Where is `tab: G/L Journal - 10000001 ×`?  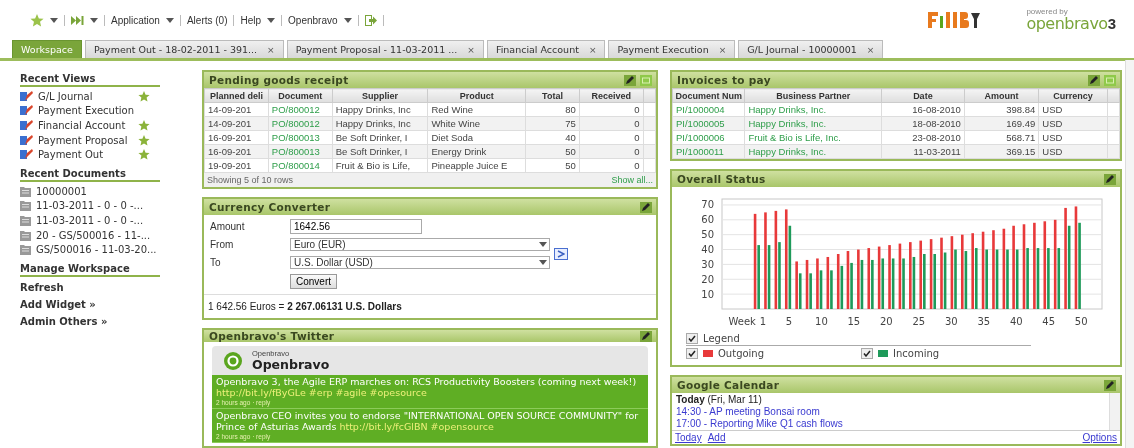 tab: G/L Journal - 10000001 × is located at coordinates (811, 49).